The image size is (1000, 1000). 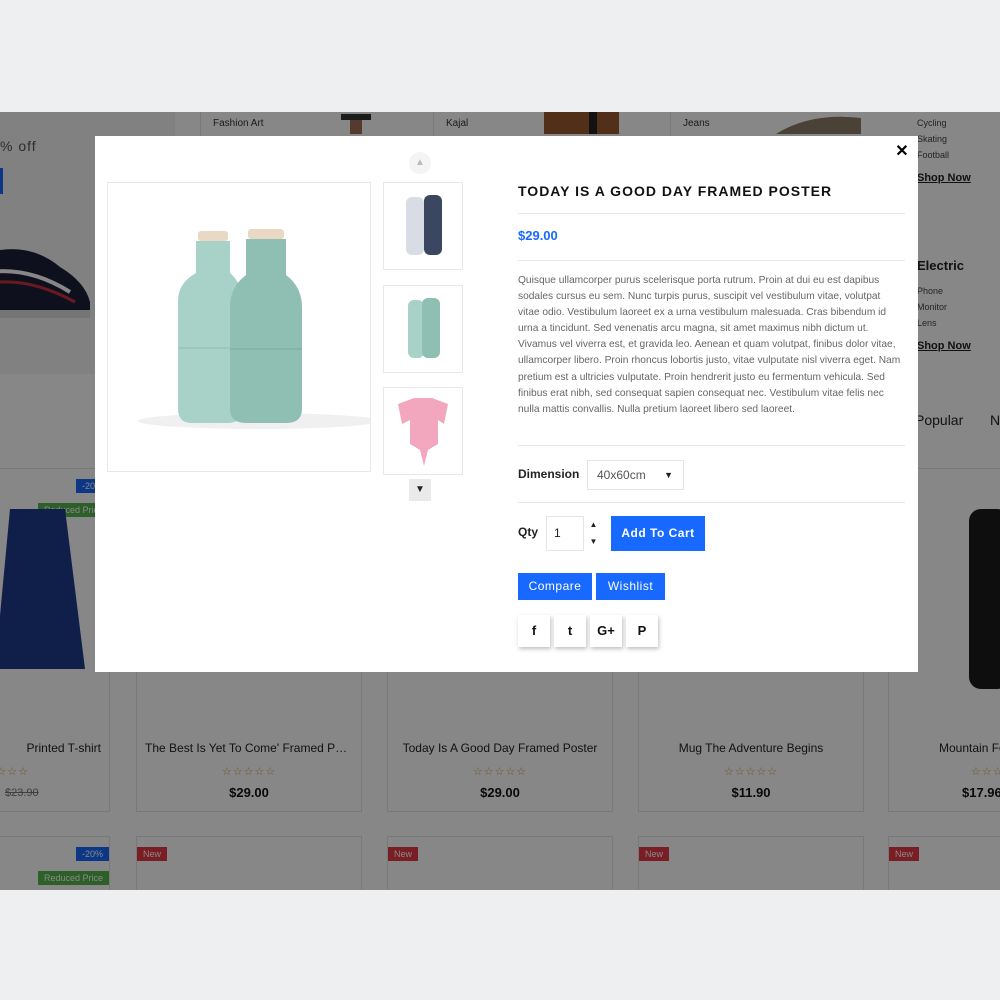 I want to click on close-icon: ✕, so click(x=902, y=152).